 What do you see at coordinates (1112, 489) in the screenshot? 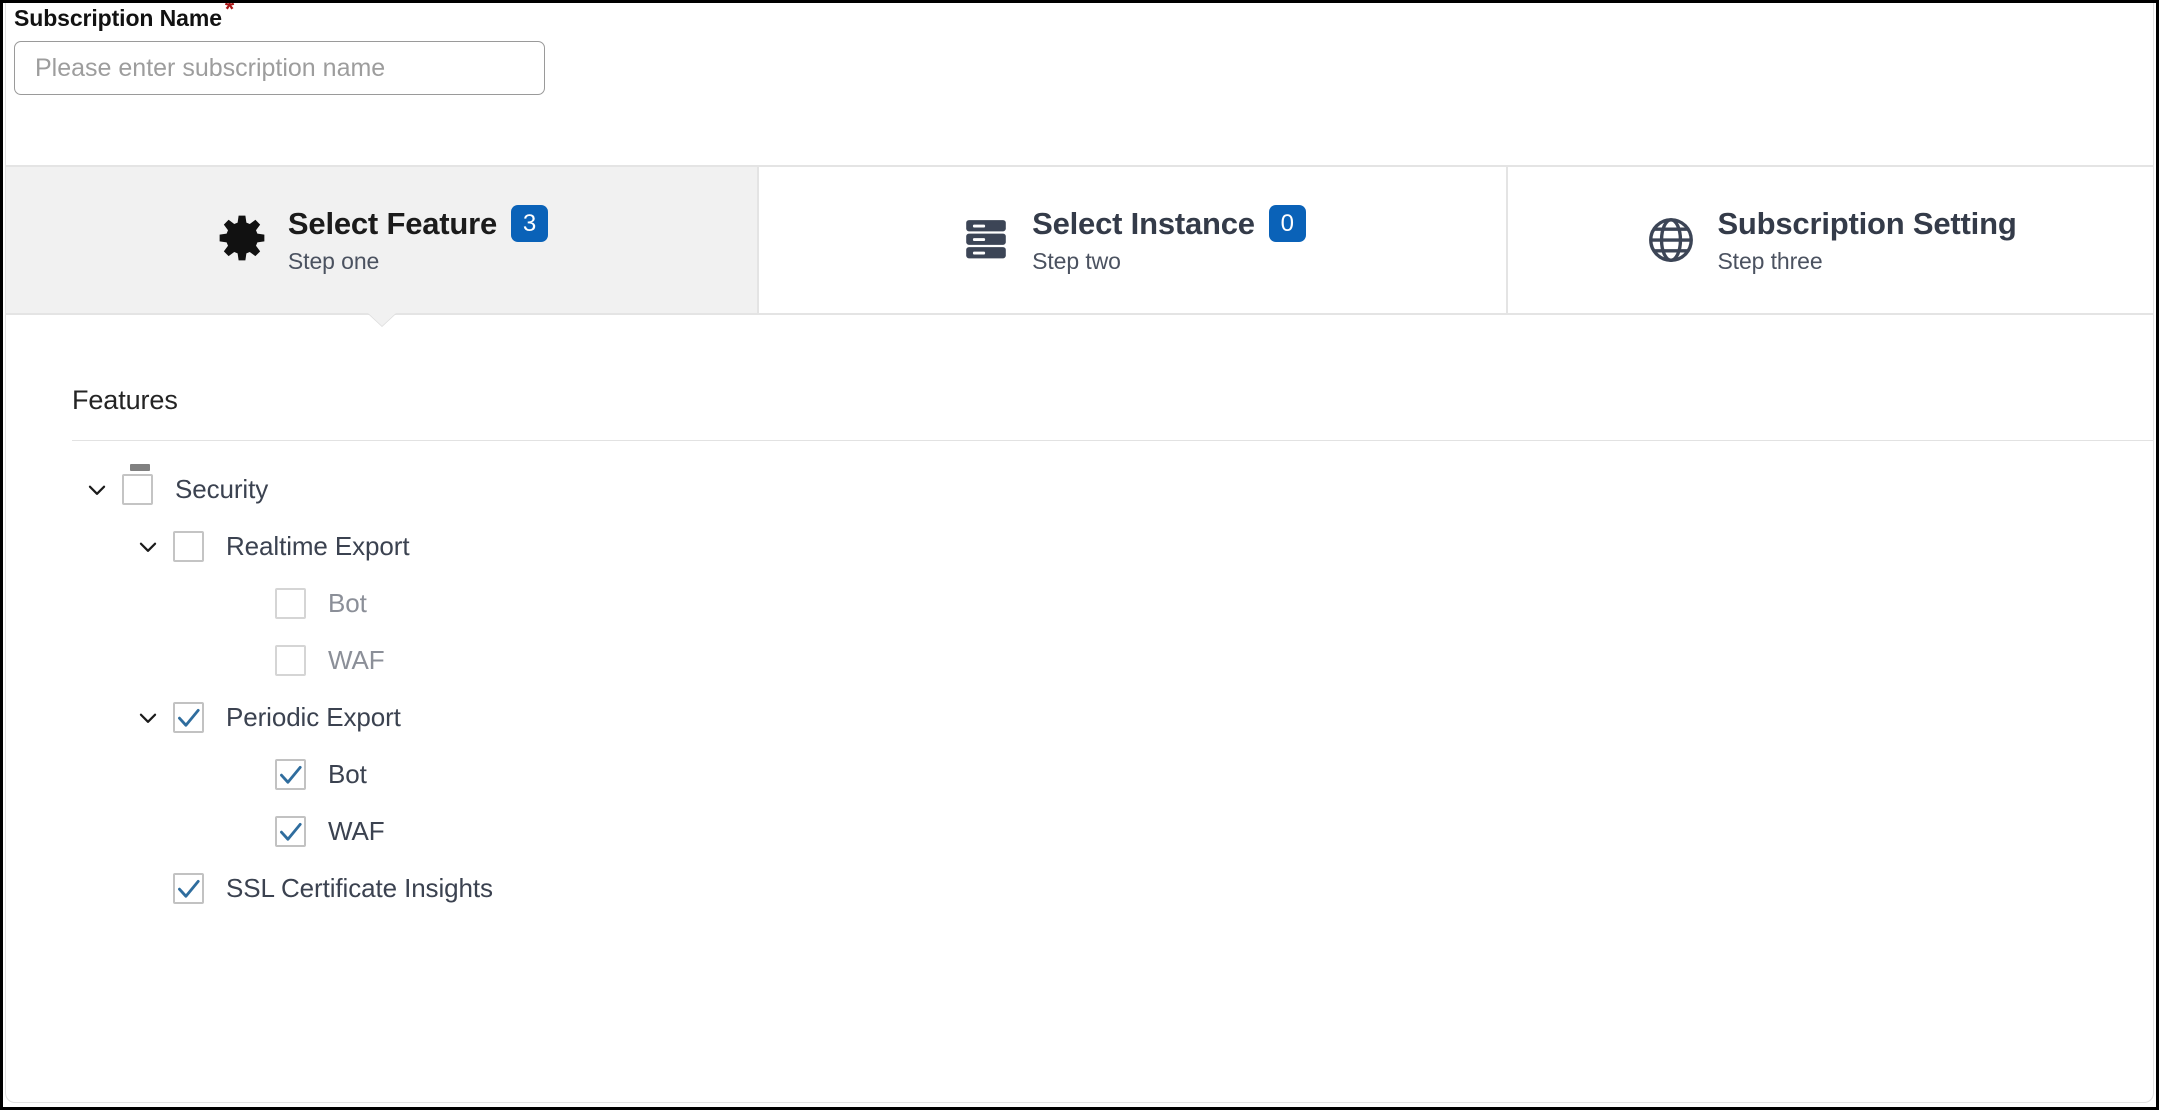
I see `feature-tree-row: Security` at bounding box center [1112, 489].